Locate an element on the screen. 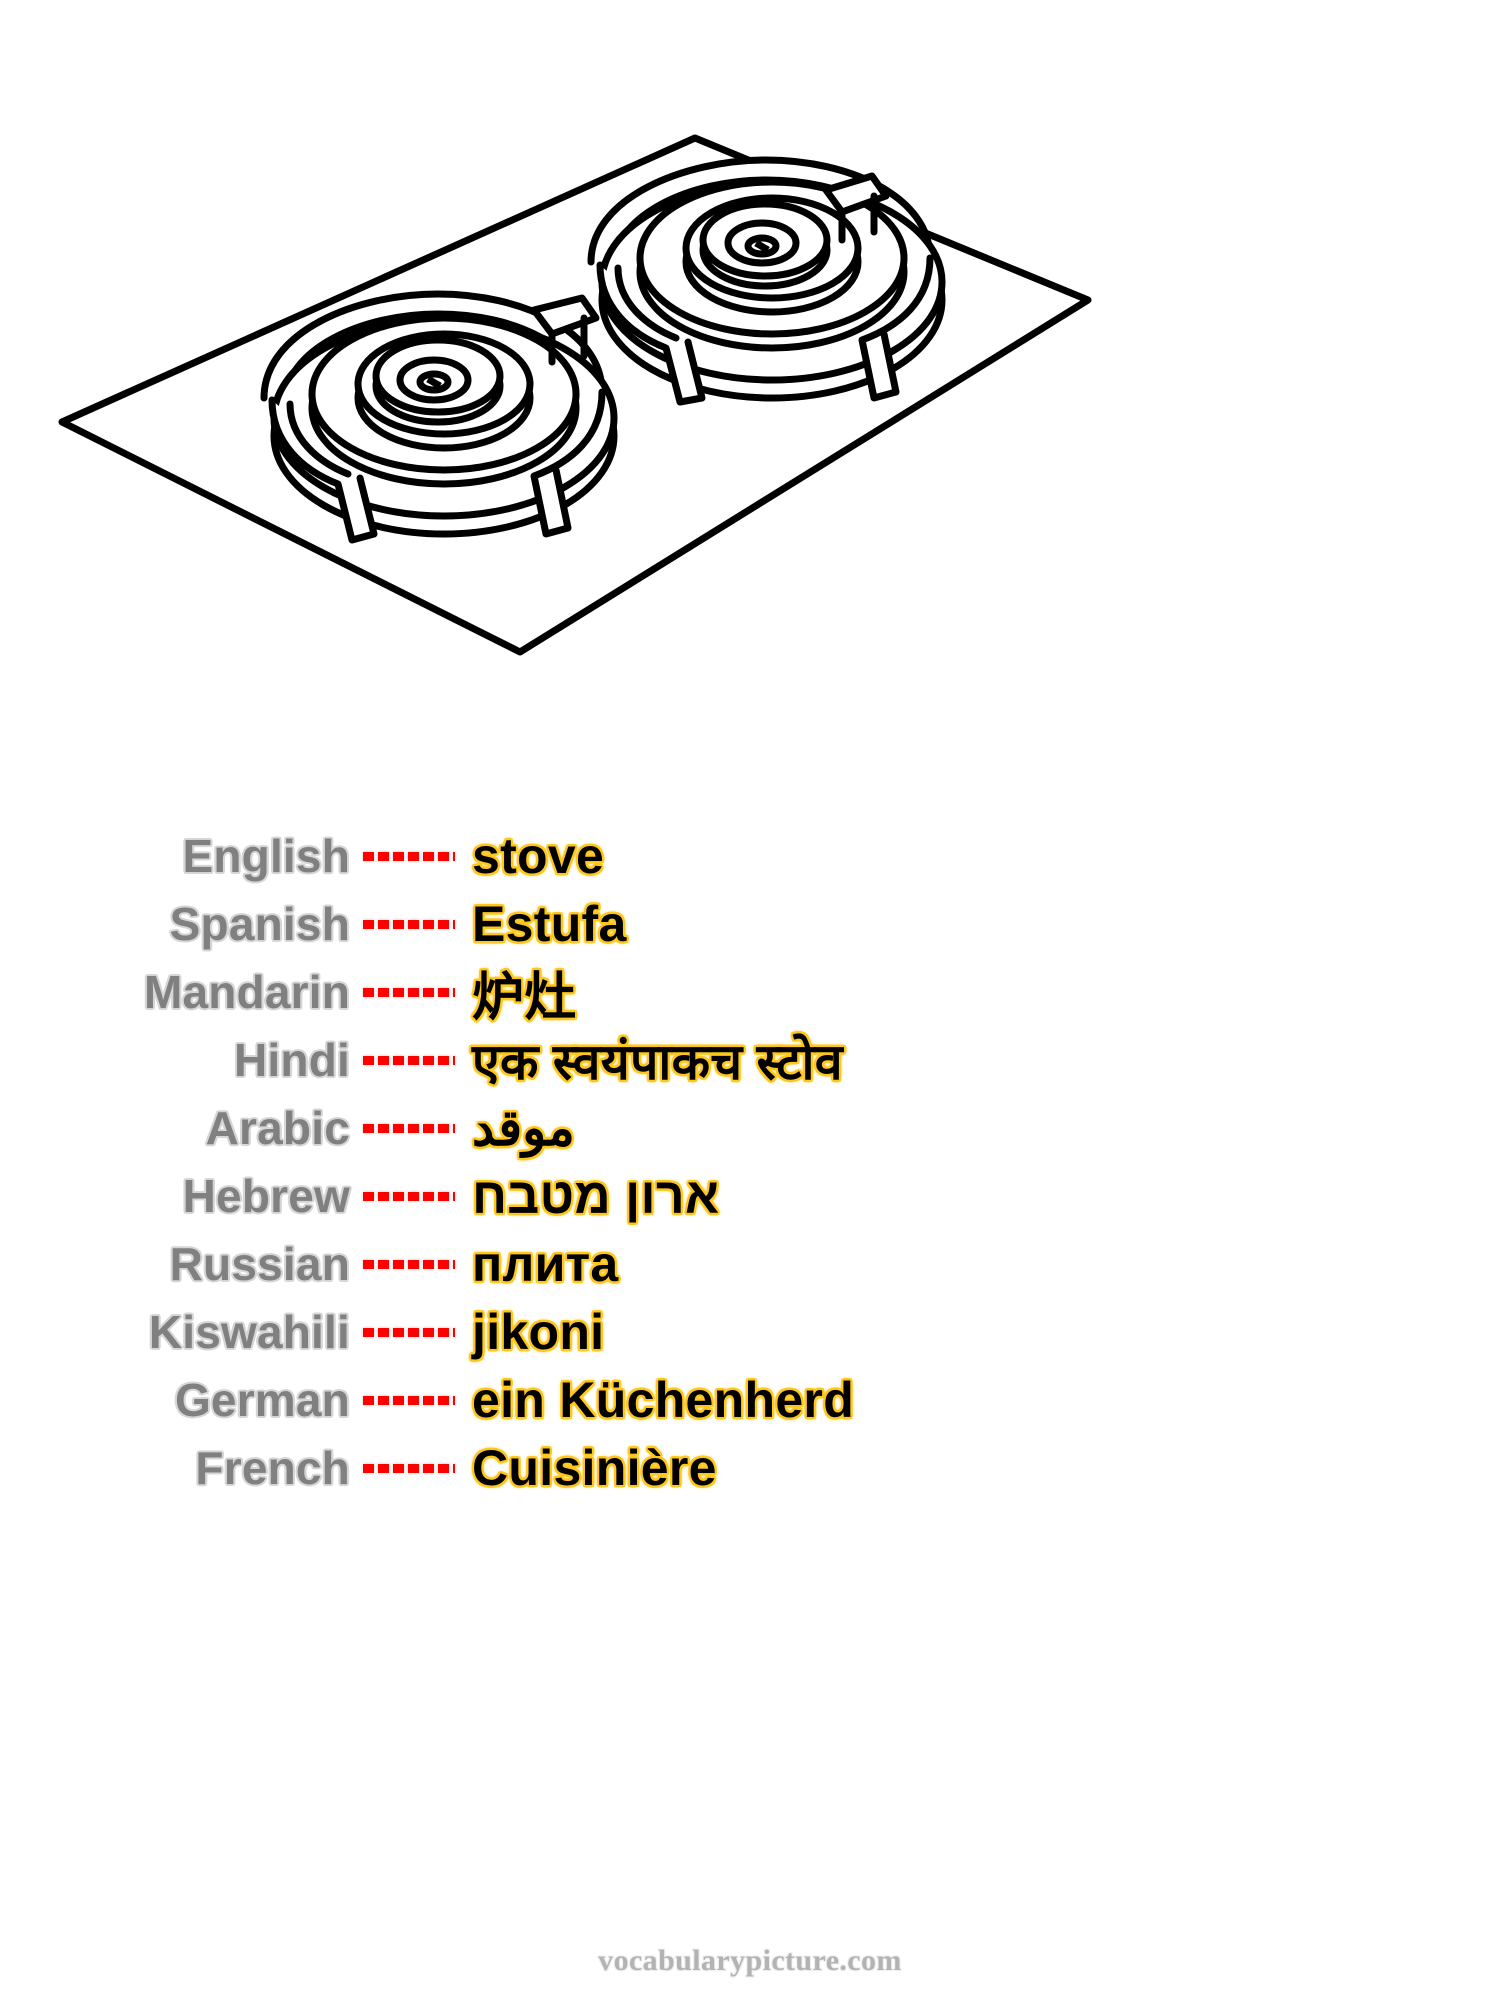 This screenshot has width=1500, height=2000. separator-arabic is located at coordinates (409, 1128).